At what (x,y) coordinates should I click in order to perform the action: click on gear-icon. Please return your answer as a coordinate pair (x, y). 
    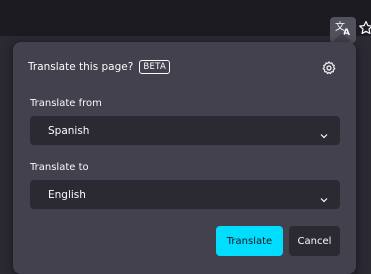
    Looking at the image, I should click on (329, 69).